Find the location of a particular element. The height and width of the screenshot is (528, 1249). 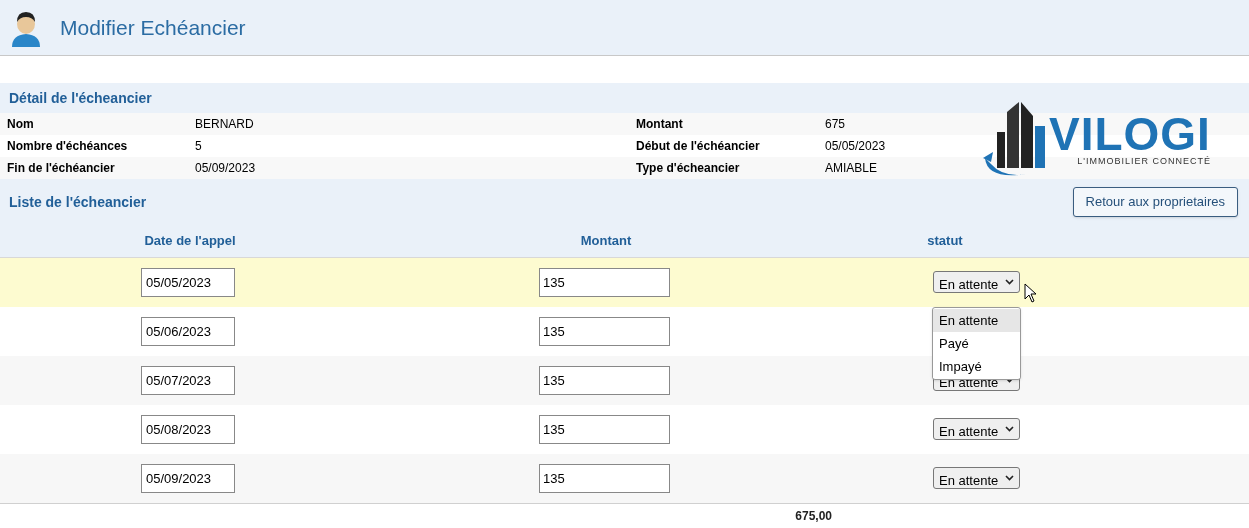

field-label: Début de l'échéancier is located at coordinates (698, 146).